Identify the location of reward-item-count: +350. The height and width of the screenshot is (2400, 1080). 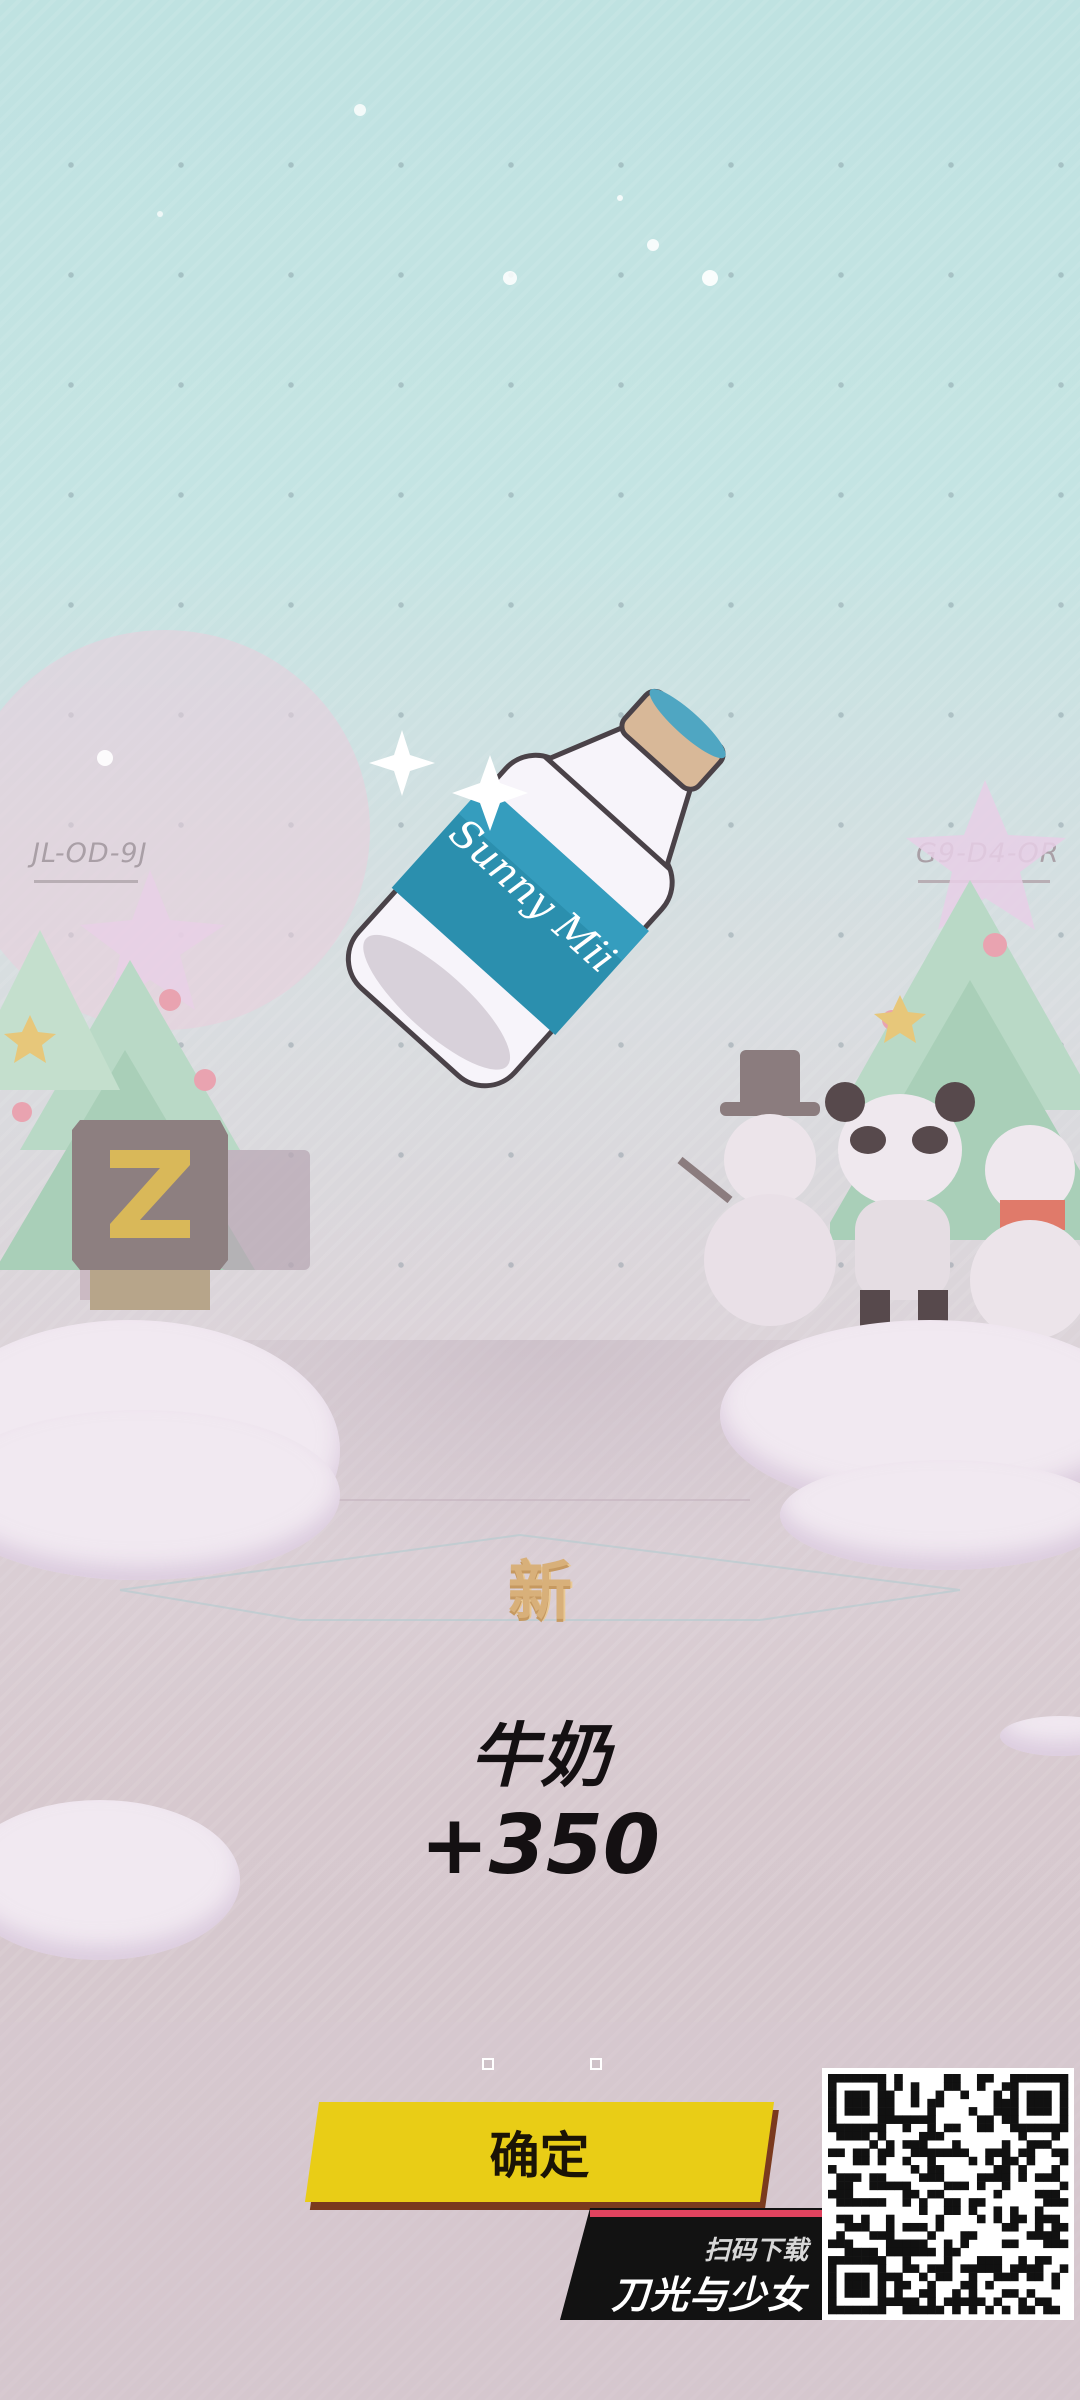
(540, 1845).